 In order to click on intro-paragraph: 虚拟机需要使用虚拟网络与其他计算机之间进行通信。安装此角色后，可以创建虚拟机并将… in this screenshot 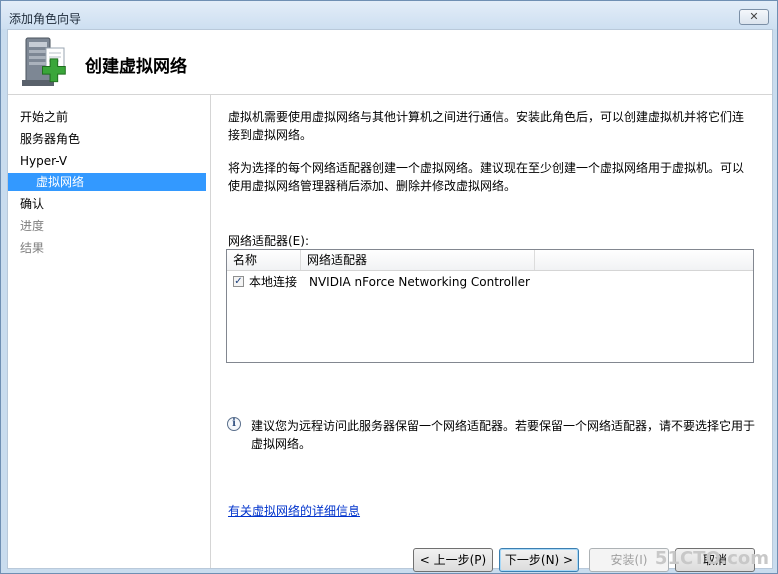, I will do `click(486, 126)`.